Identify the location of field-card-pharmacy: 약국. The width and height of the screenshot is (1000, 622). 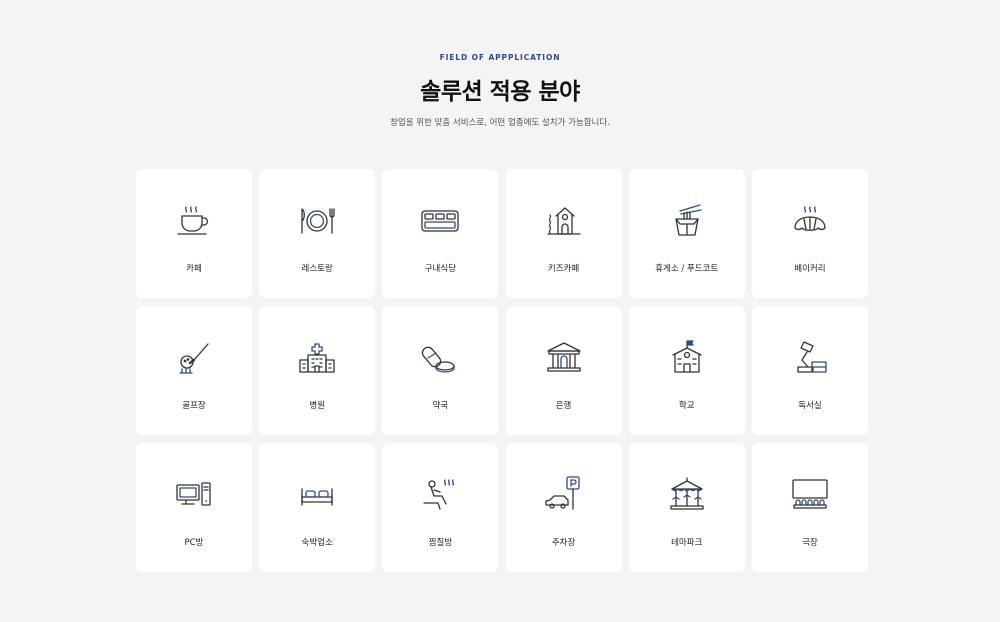
(440, 370).